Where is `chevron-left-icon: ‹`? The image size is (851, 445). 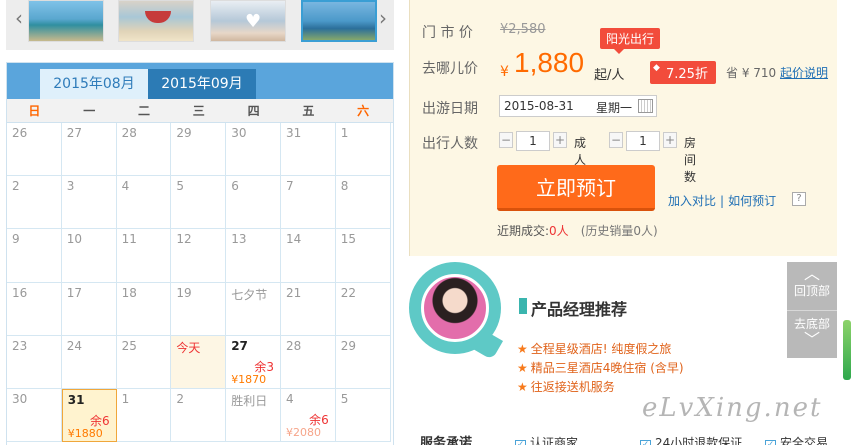
chevron-left-icon: ‹ is located at coordinates (19, 20).